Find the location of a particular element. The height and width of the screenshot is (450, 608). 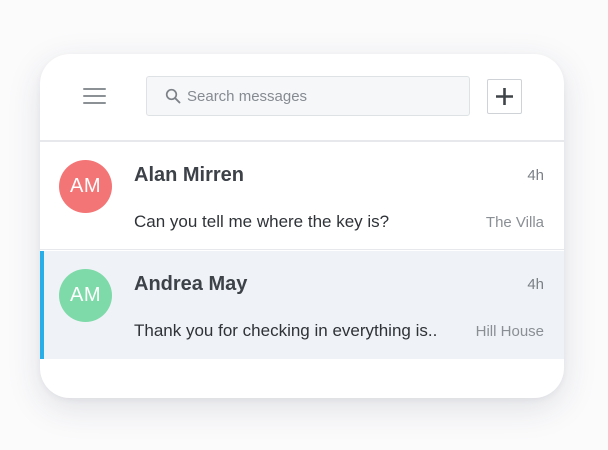

new-message-button is located at coordinates (504, 96).